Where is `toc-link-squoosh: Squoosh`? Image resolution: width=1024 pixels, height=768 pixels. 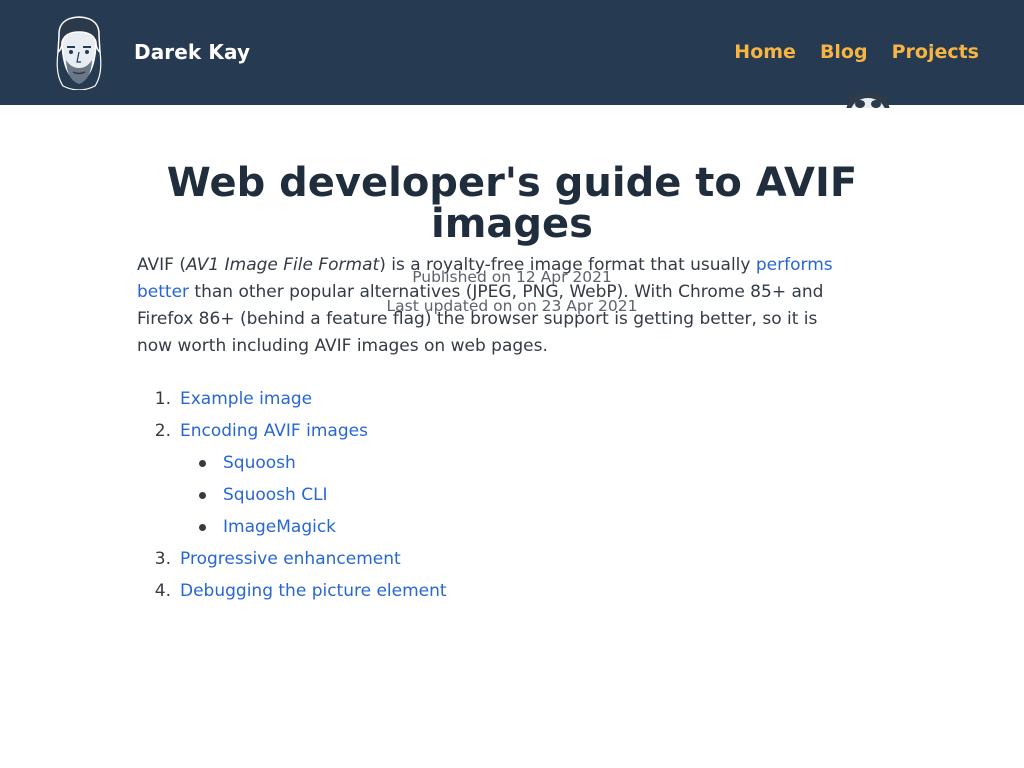
toc-link-squoosh: Squoosh is located at coordinates (259, 463).